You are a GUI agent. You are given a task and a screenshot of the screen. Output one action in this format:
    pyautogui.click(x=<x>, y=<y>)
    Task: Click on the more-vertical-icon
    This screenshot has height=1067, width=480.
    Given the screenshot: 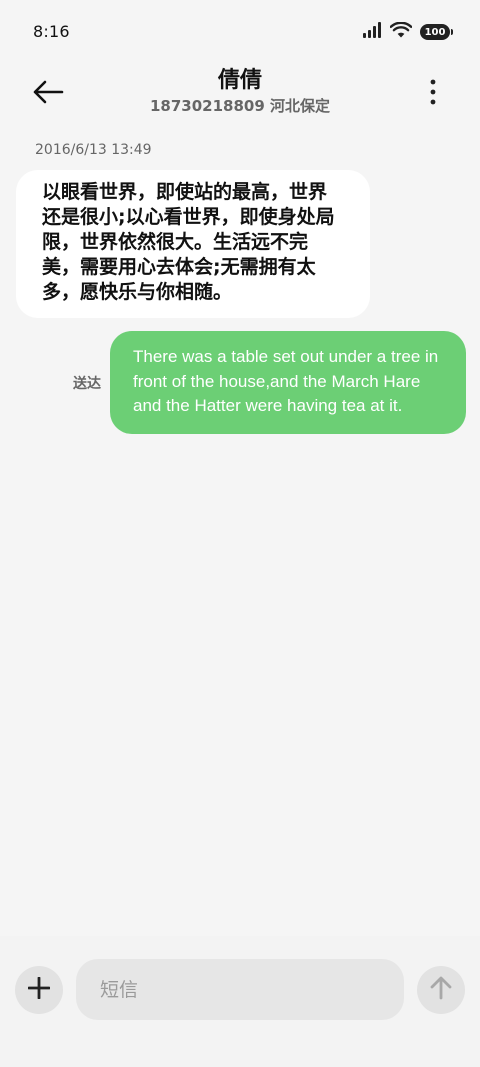 What is the action you would take?
    pyautogui.click(x=433, y=94)
    